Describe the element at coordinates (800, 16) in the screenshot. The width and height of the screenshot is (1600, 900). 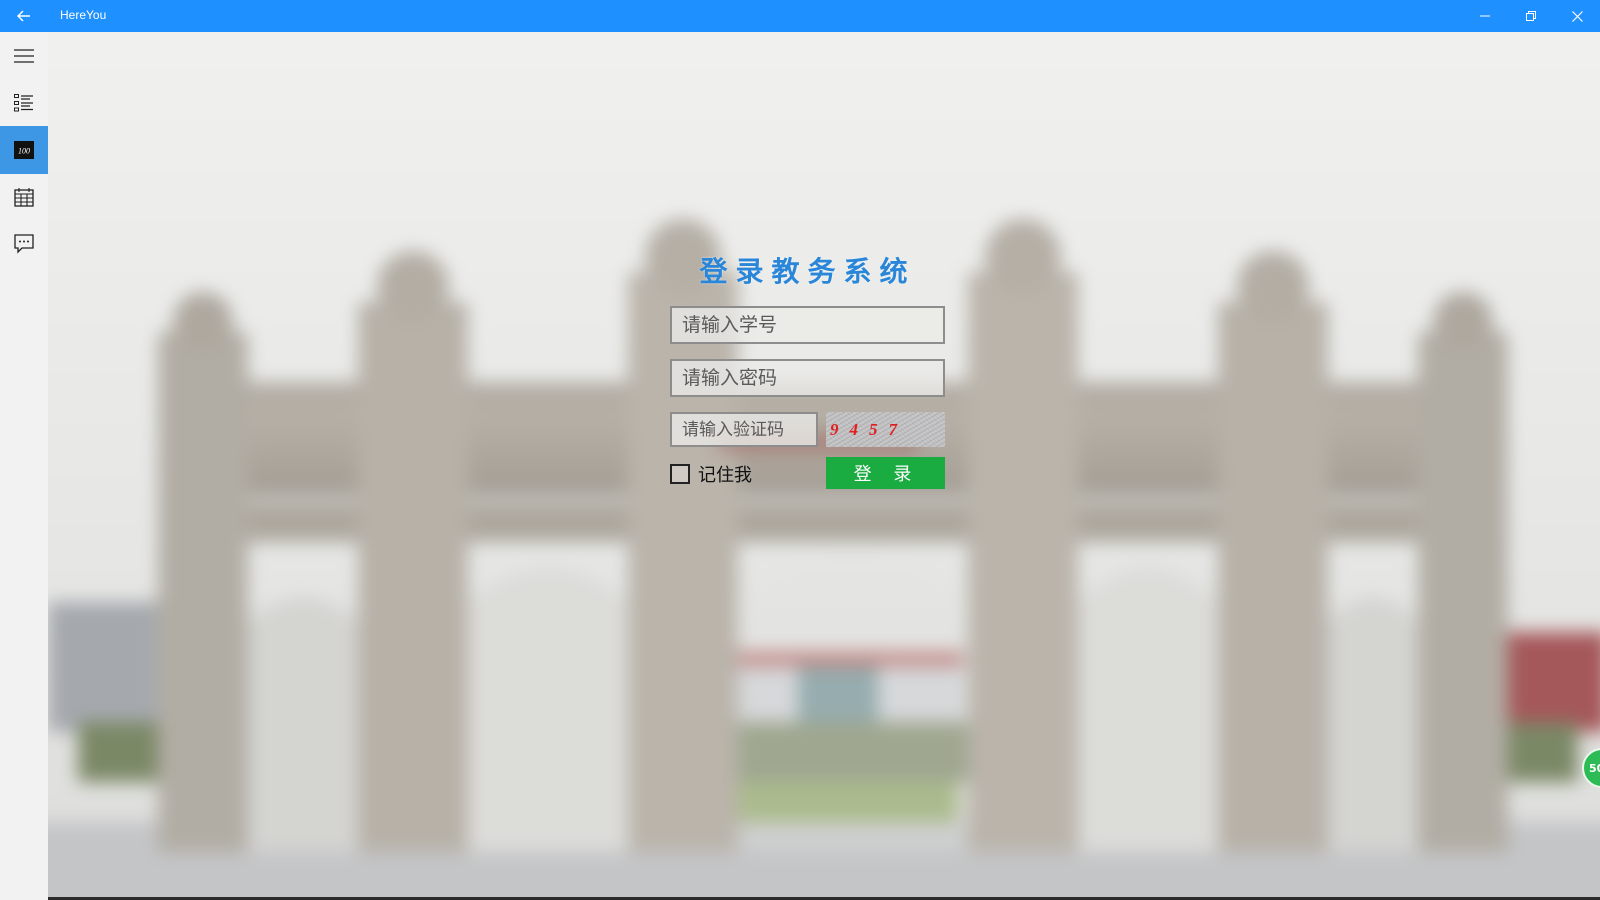
I see `title-bar: HereYou` at that location.